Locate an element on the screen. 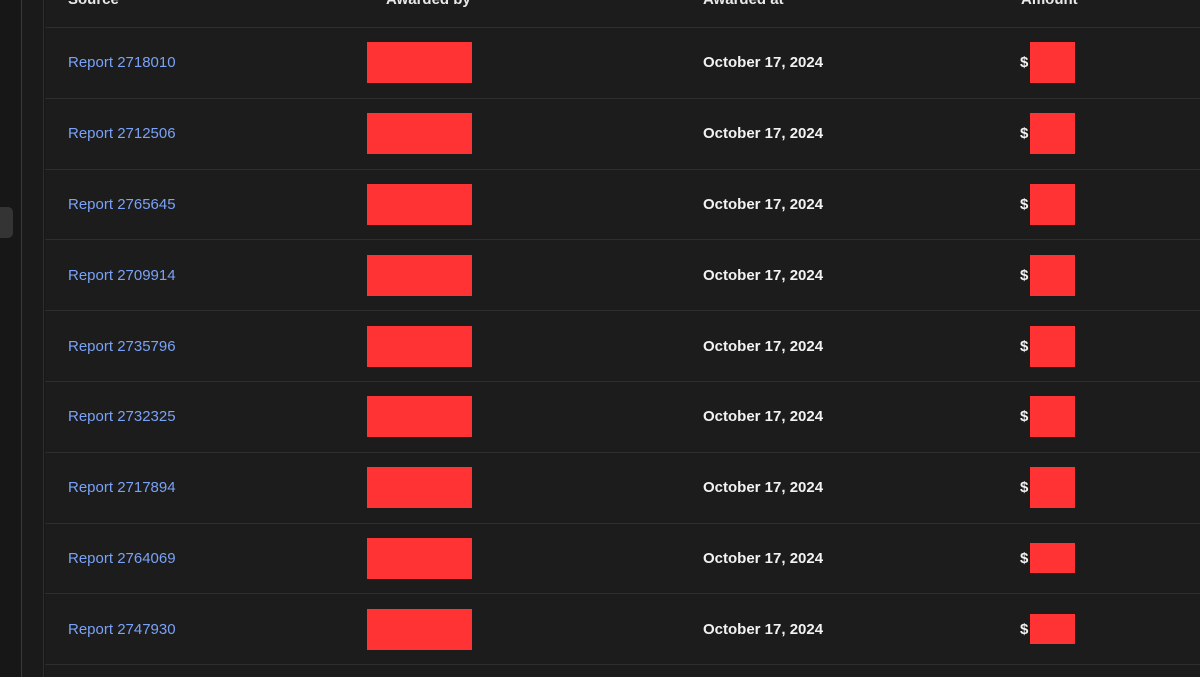 The width and height of the screenshot is (1200, 677). report-link: Report 2718010 is located at coordinates (122, 62).